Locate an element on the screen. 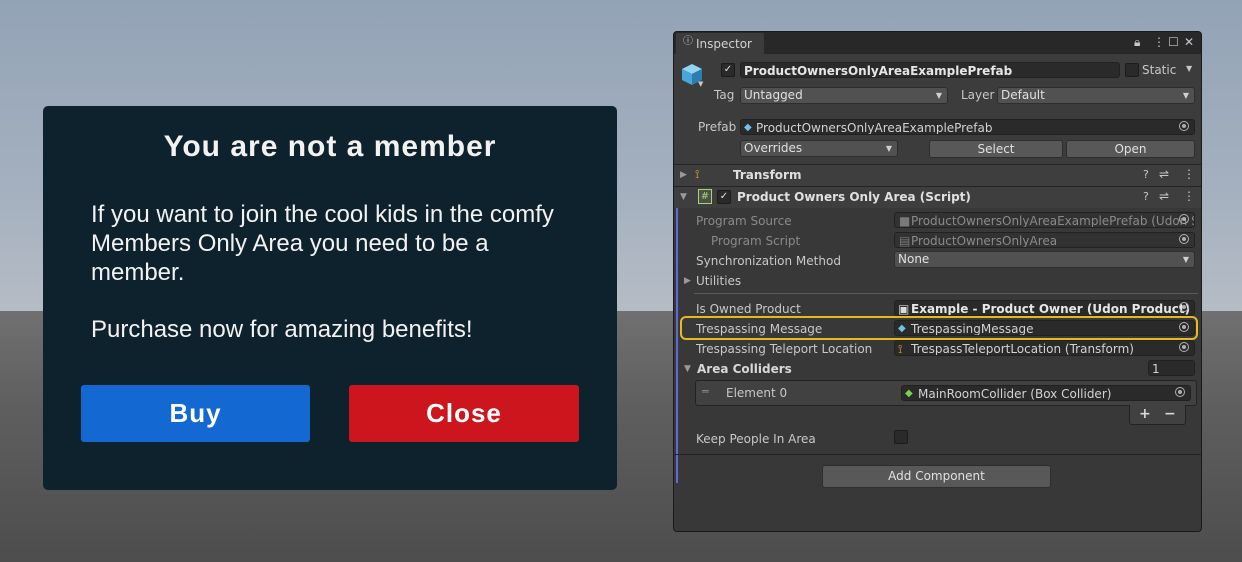 This screenshot has width=1242, height=562. sync-method-value: None is located at coordinates (914, 259).